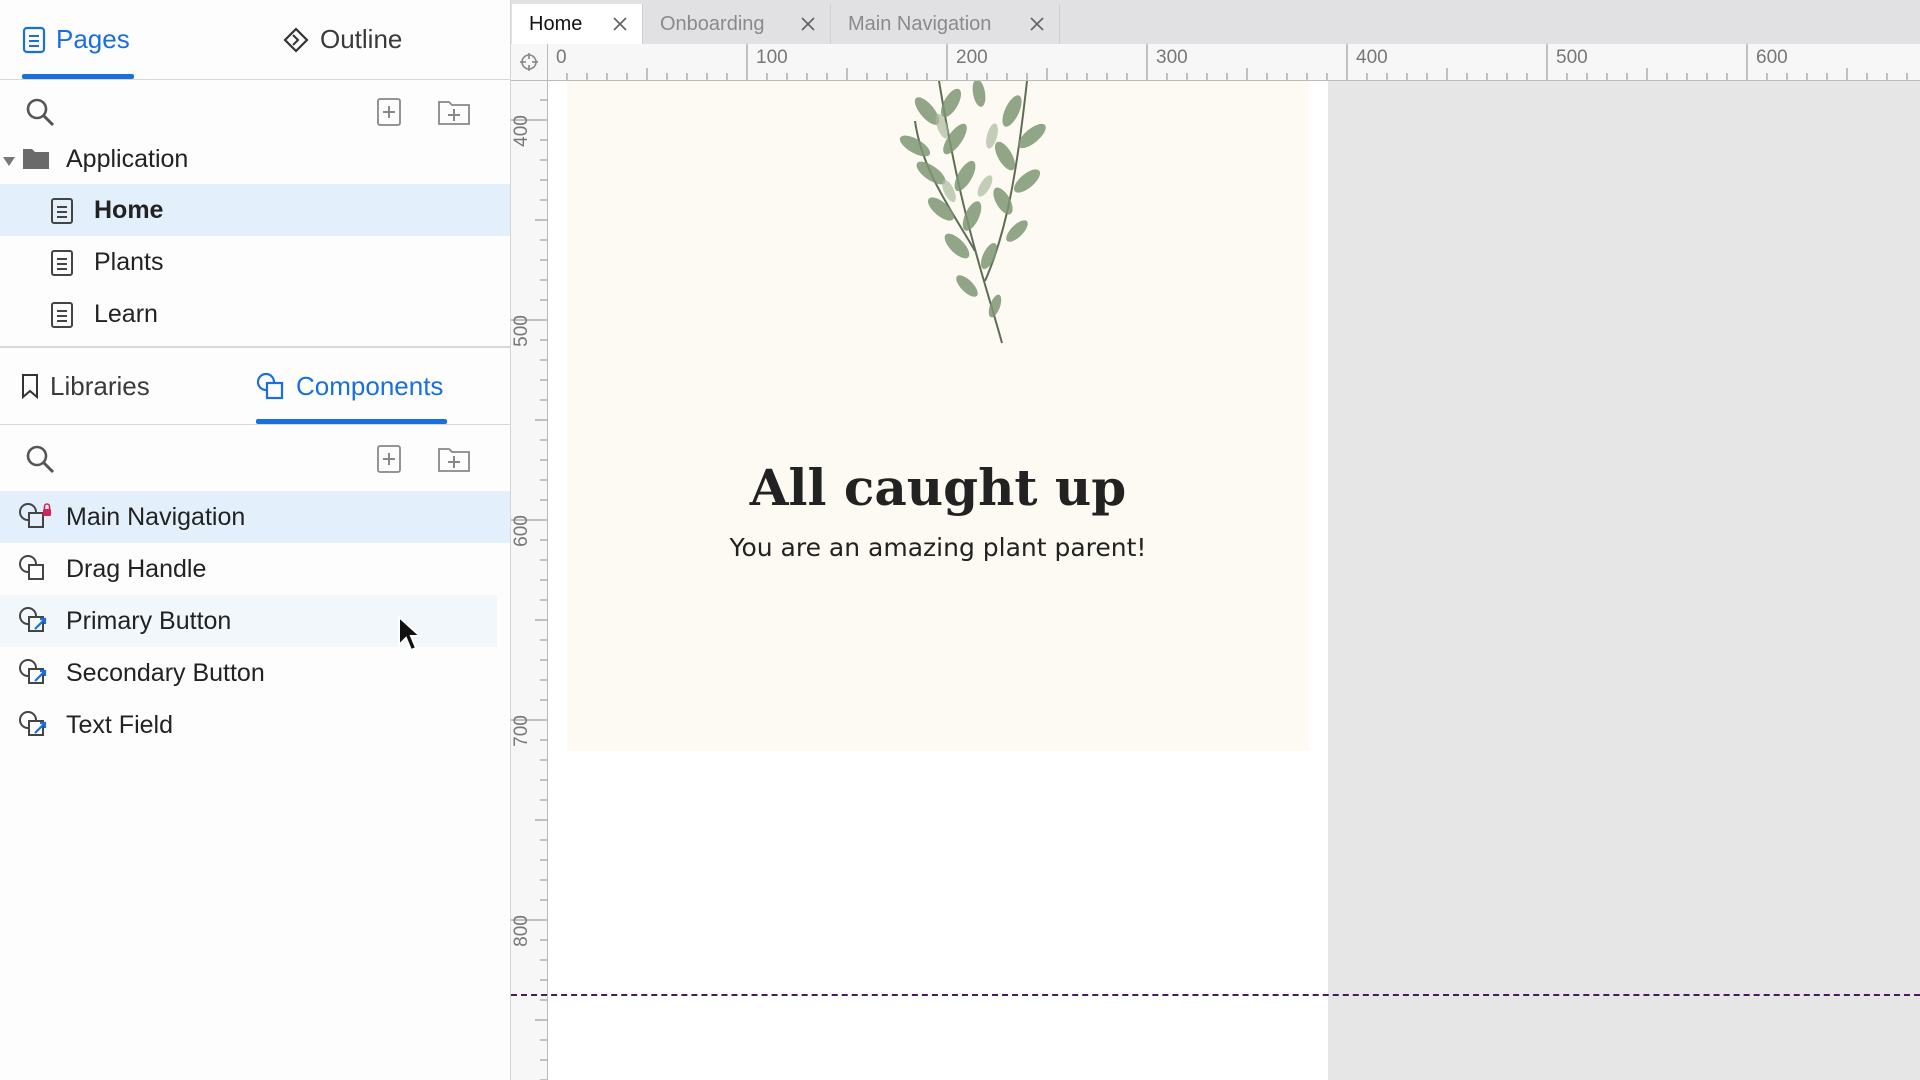 The image size is (1920, 1080). Describe the element at coordinates (129, 261) in the screenshot. I see `page-item-label: Plants` at that location.